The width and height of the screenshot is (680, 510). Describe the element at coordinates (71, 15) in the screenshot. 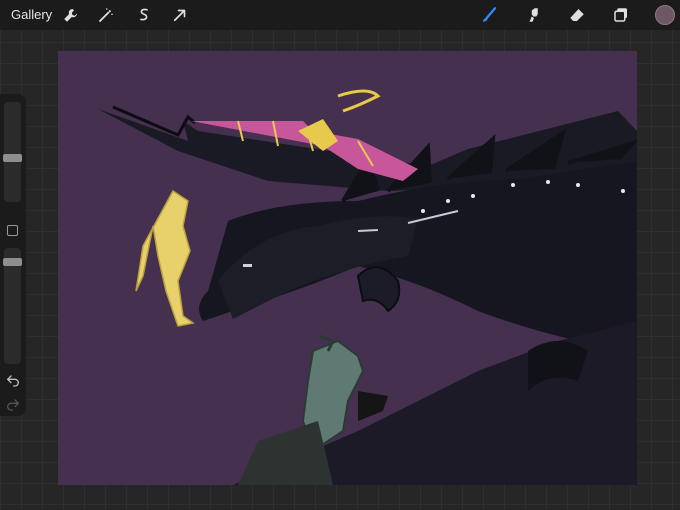

I see `wrench-icon` at that location.